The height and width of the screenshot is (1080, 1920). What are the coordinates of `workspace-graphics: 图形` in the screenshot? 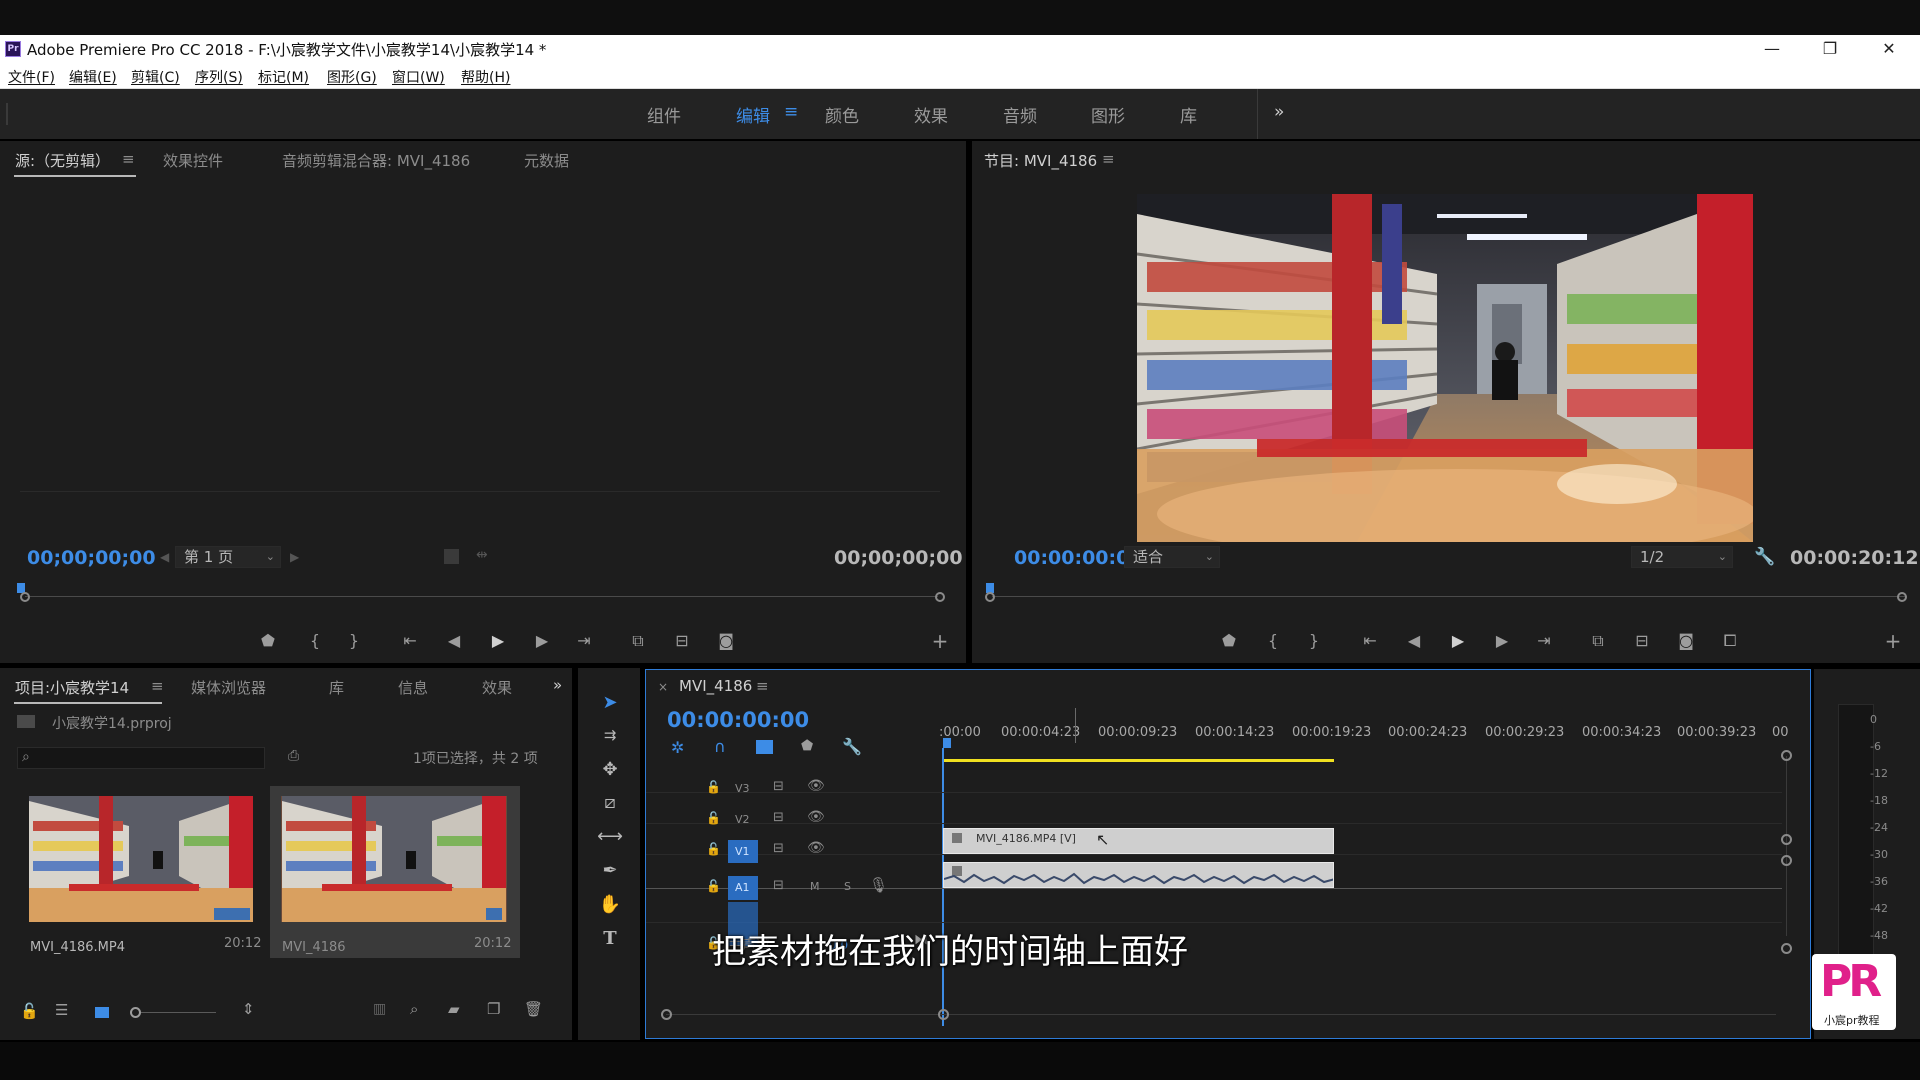 It's located at (1108, 114).